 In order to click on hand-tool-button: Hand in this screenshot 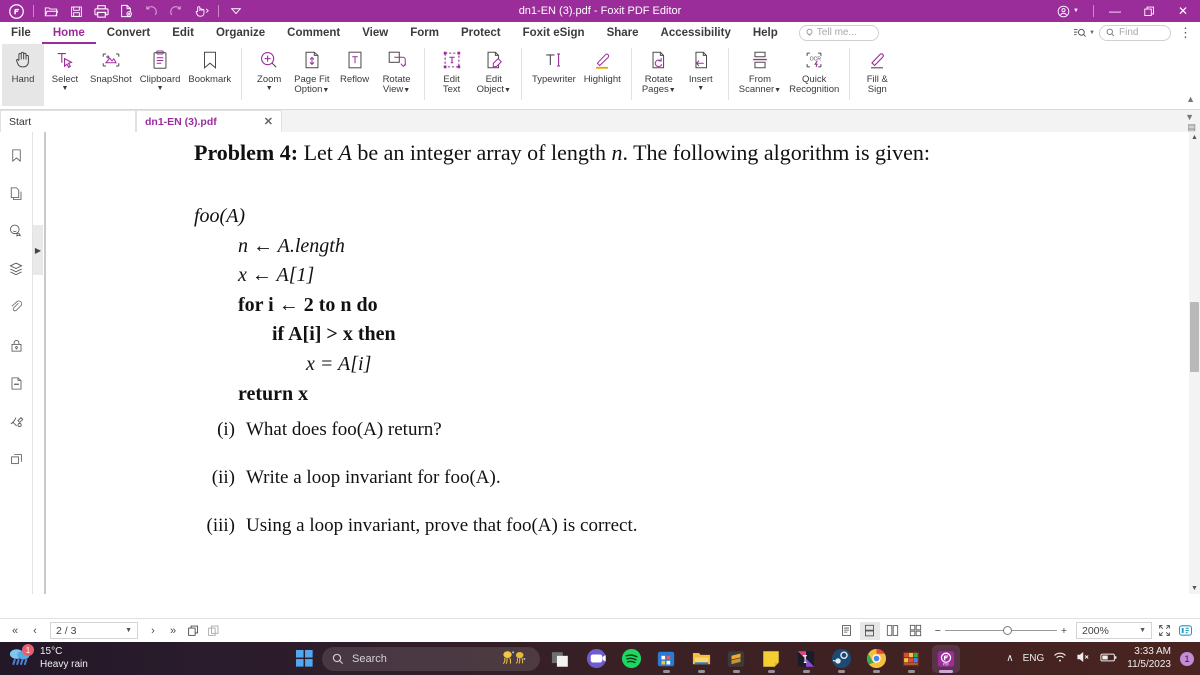, I will do `click(23, 75)`.